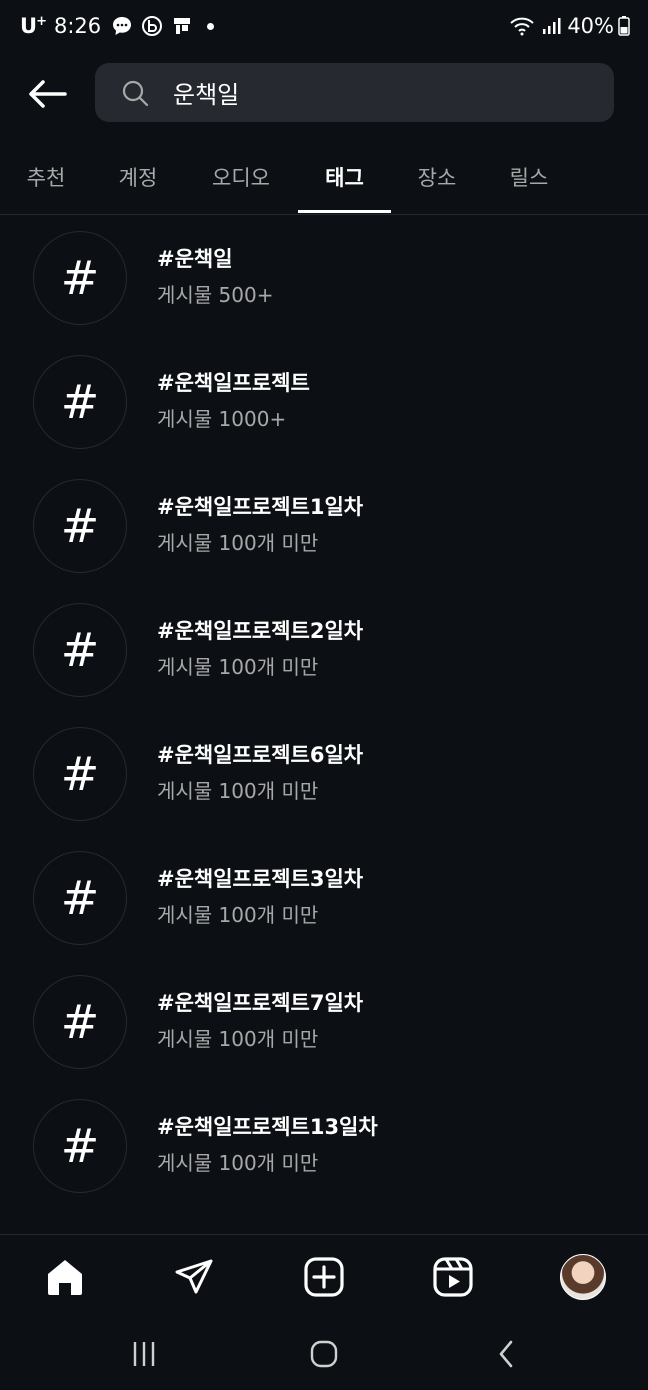 This screenshot has width=648, height=1390. Describe the element at coordinates (324, 649) in the screenshot. I see `tag-result-item: # #운책일프로젝트2일차 게시물 100개 미만` at that location.